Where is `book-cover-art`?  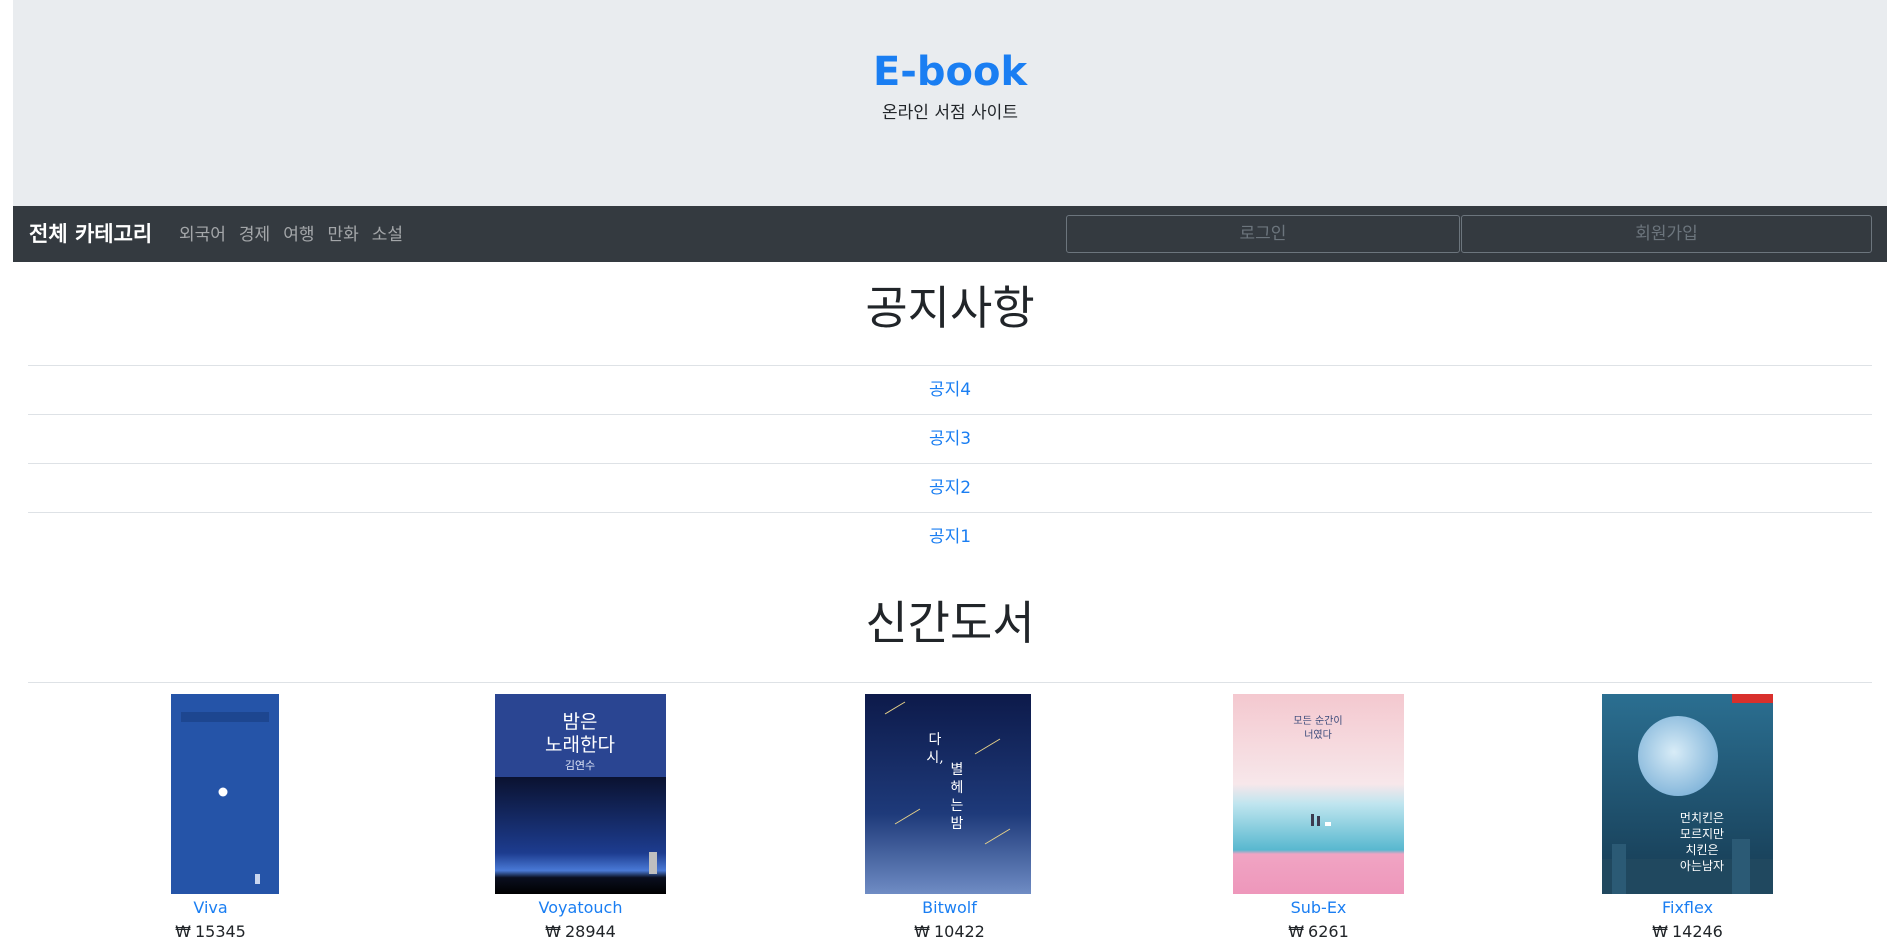
book-cover-art is located at coordinates (225, 794).